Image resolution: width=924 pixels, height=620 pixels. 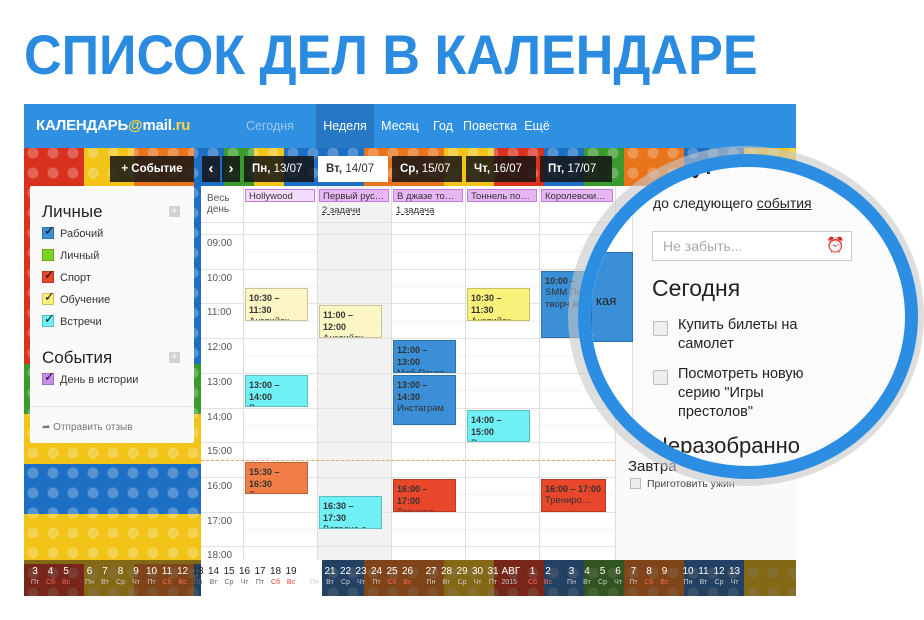 What do you see at coordinates (704, 577) in the screenshot?
I see `mini-calendar-day: 11 Вт` at bounding box center [704, 577].